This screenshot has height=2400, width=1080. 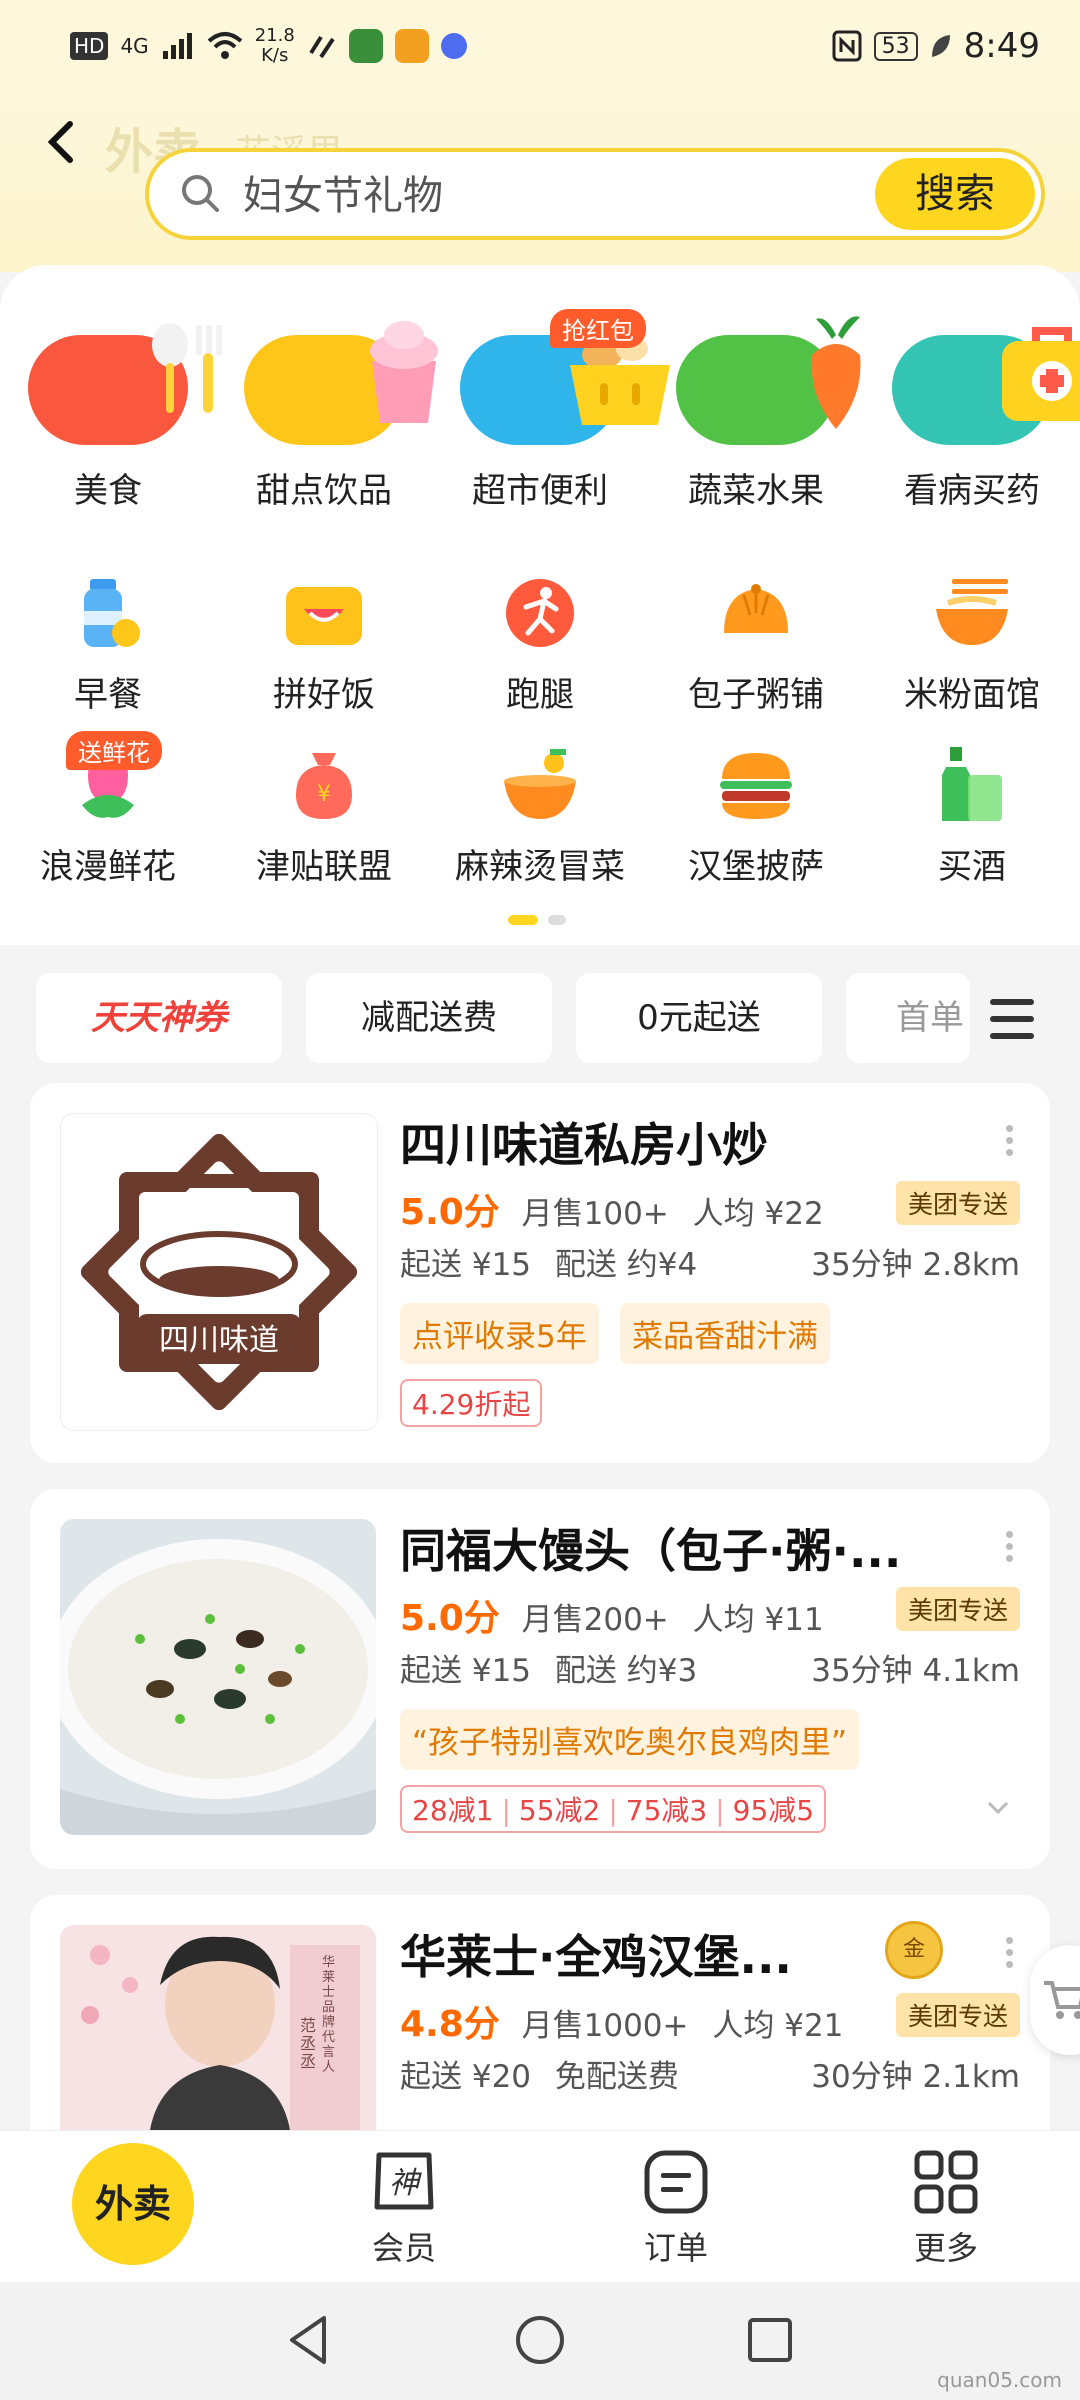 I want to click on filter-first-order: 首单, so click(x=908, y=1018).